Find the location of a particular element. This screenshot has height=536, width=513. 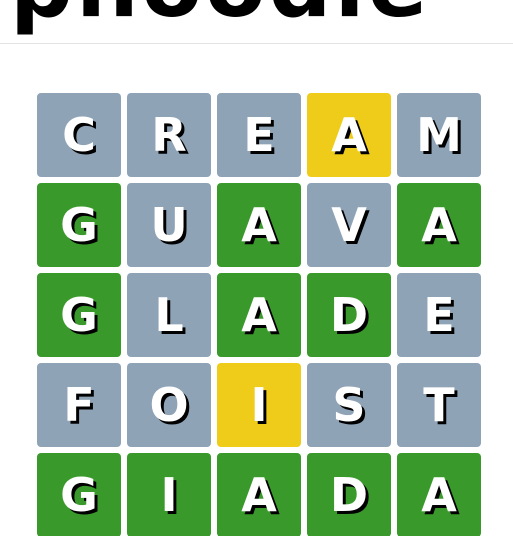

tile-letter: U is located at coordinates (169, 225).